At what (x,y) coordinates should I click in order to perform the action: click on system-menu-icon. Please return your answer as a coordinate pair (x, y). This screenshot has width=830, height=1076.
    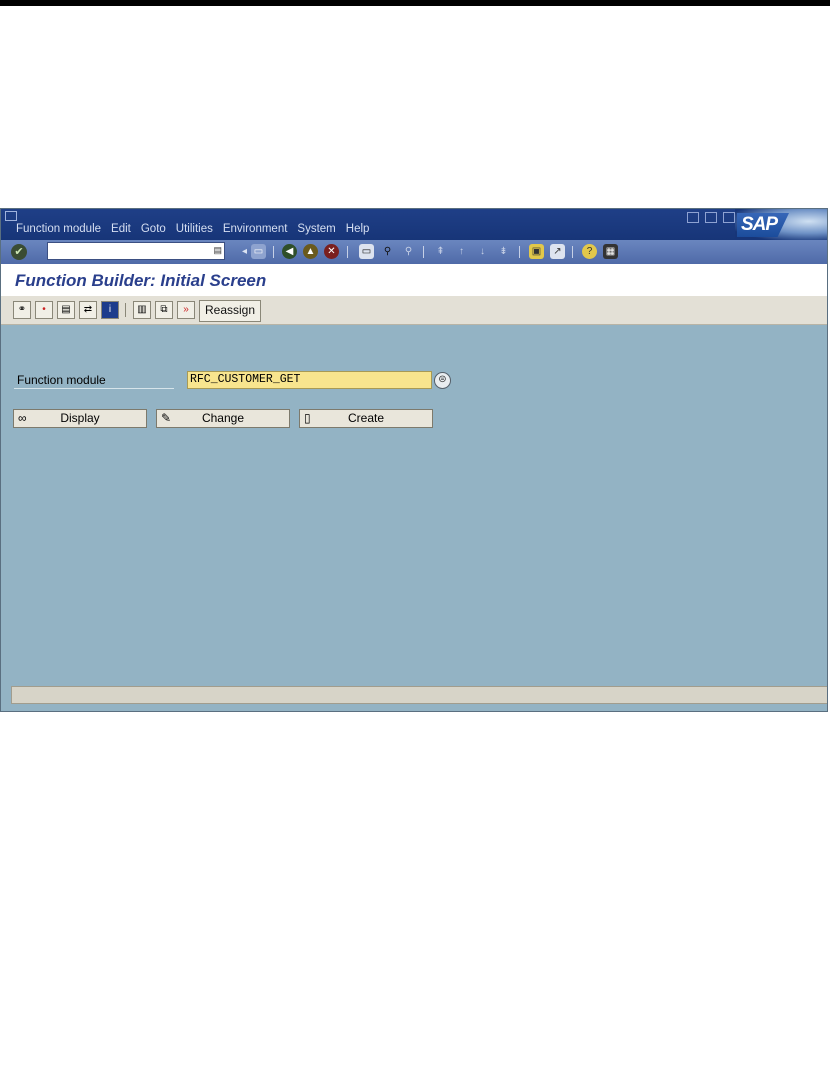
    Looking at the image, I should click on (11, 216).